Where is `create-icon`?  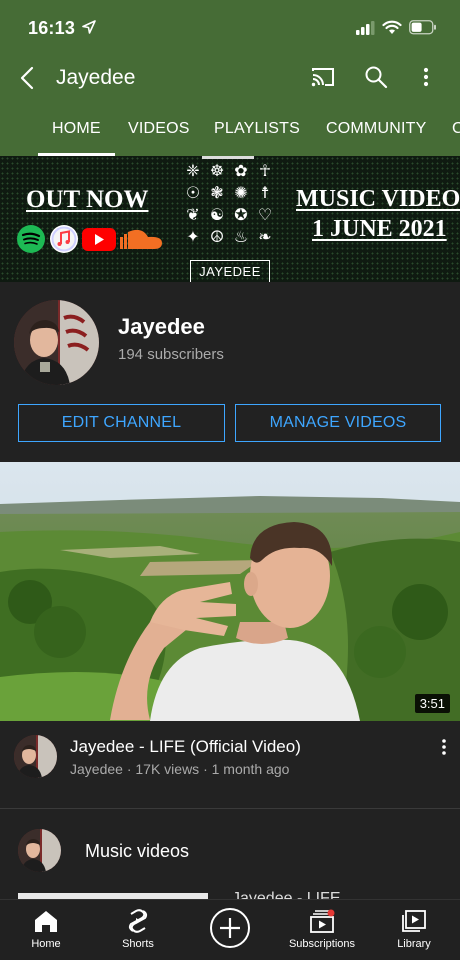
create-icon is located at coordinates (230, 928).